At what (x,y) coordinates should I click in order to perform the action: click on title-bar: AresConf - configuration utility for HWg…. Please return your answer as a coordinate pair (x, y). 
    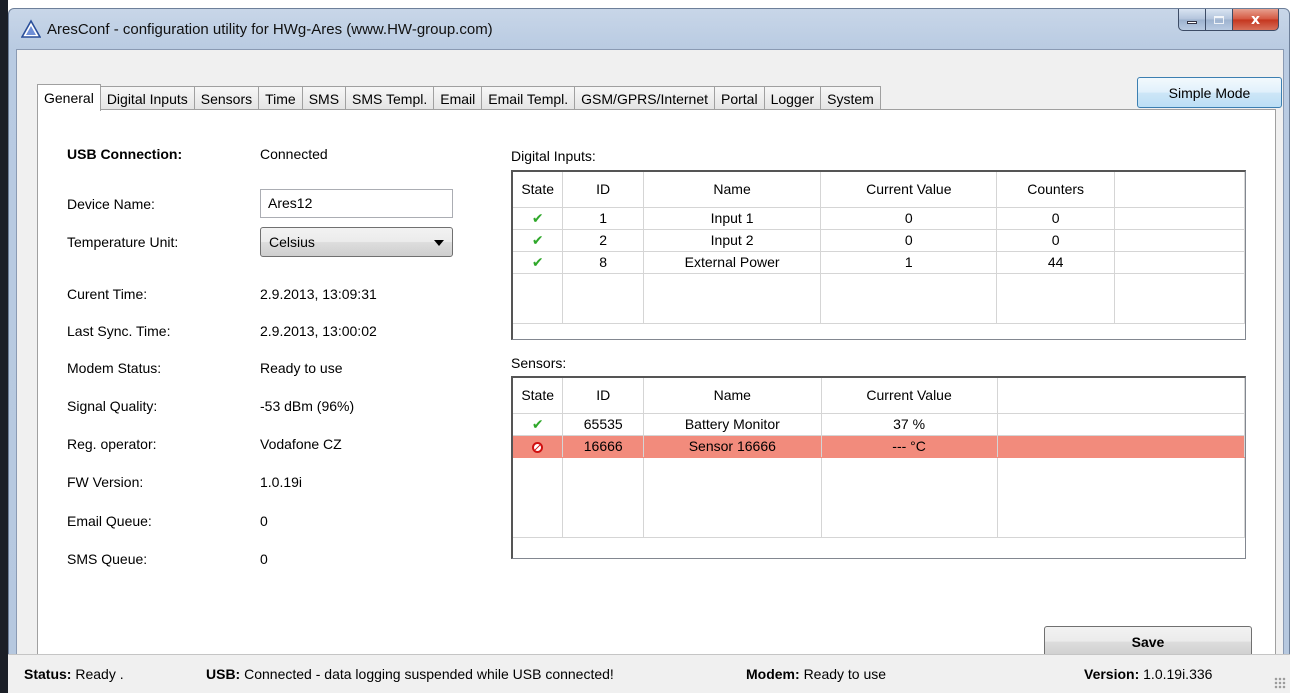
    Looking at the image, I should click on (649, 29).